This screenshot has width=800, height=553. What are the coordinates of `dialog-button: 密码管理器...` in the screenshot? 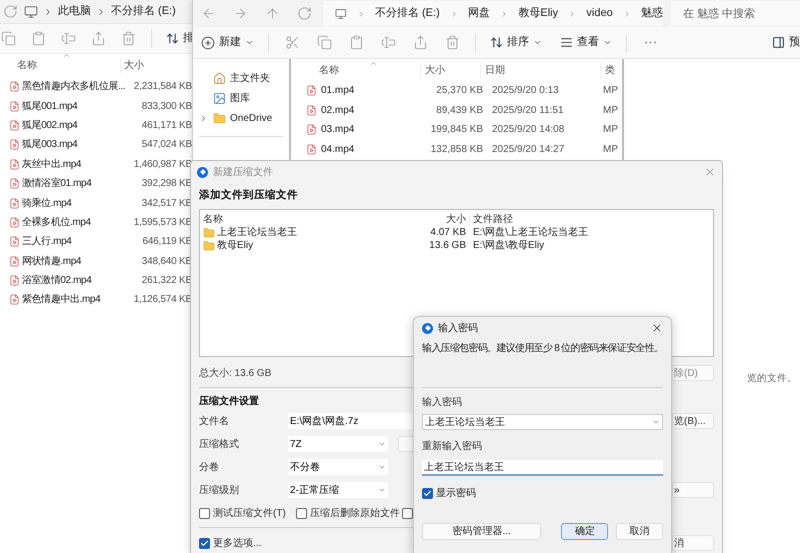 It's located at (482, 531).